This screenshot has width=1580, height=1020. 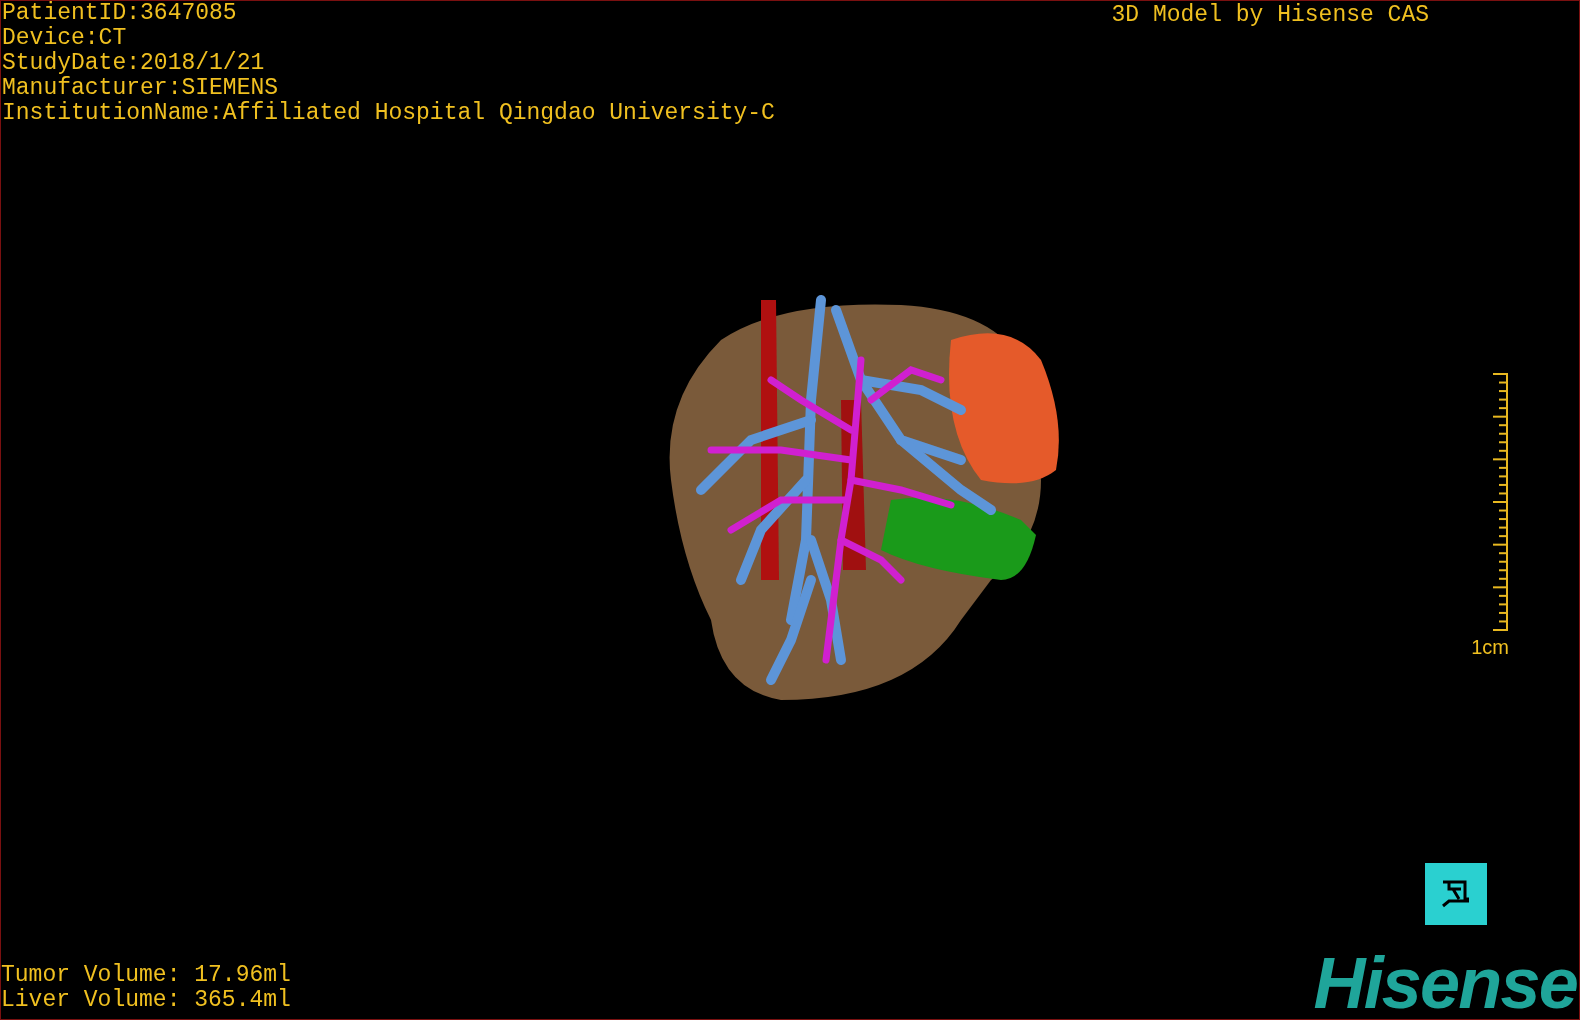 I want to click on study-info-text: Manufacturer:SIEMENS, so click(x=141, y=88).